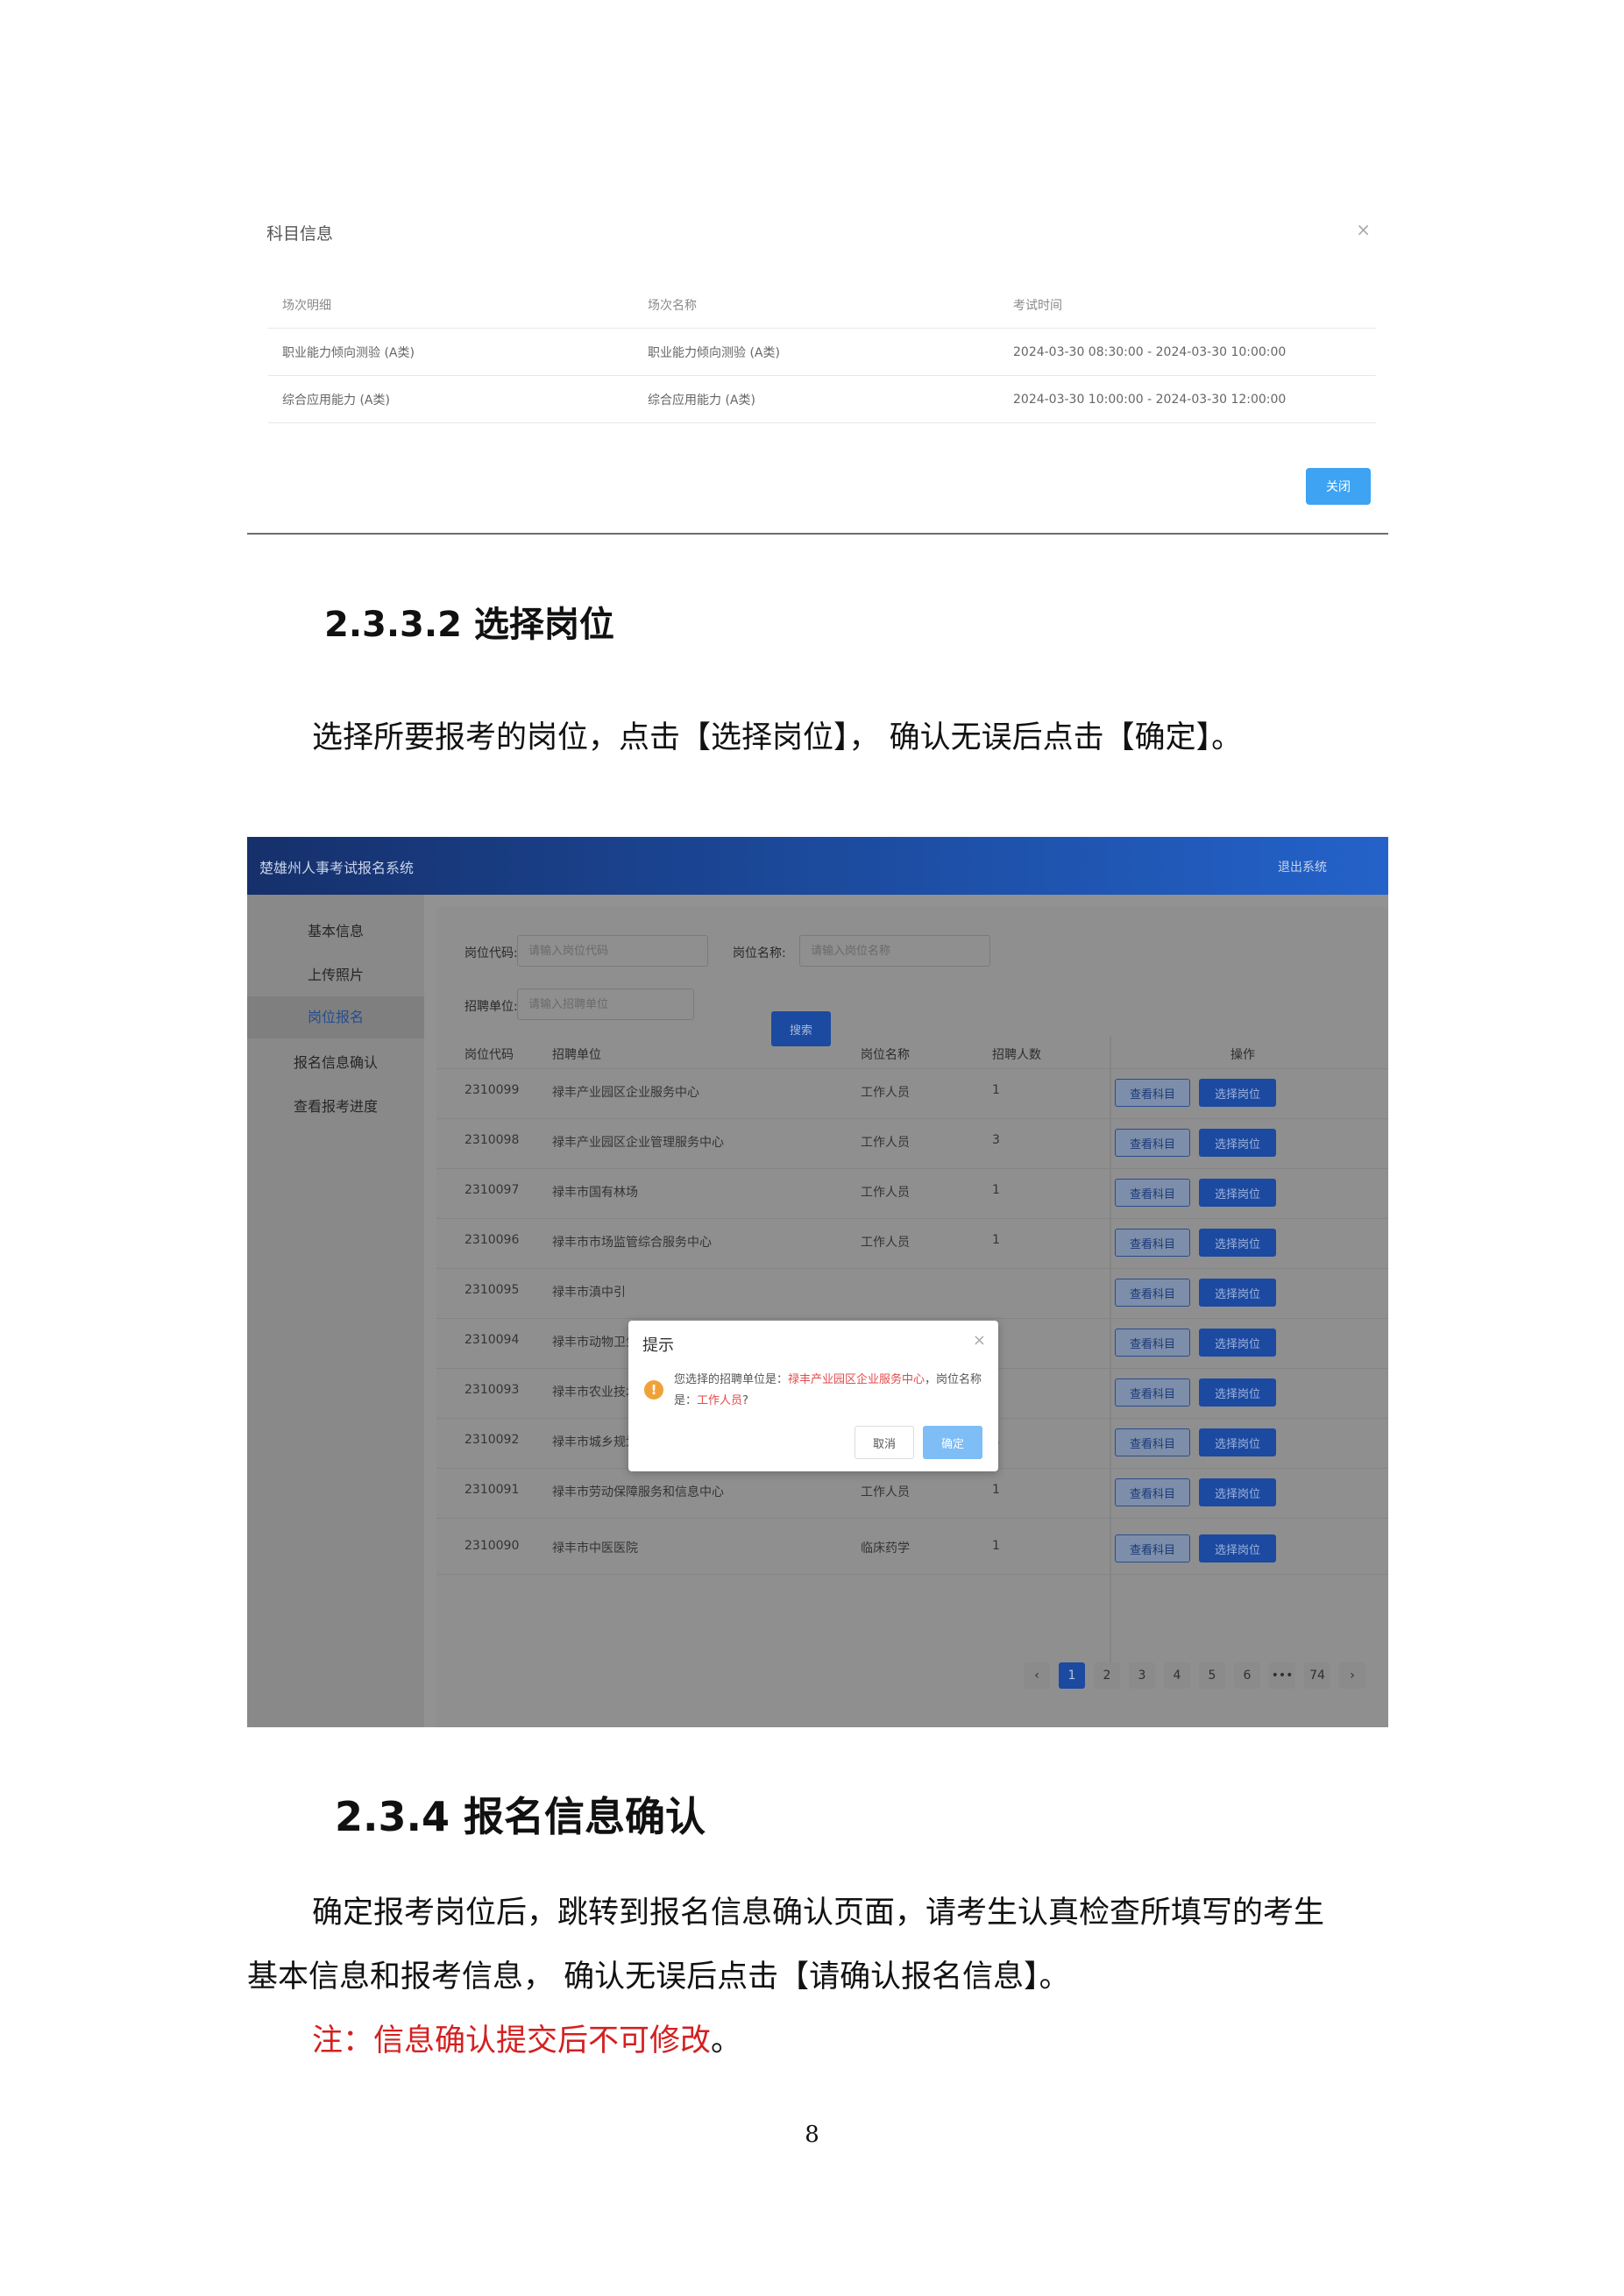 Image resolution: width=1624 pixels, height=2296 pixels. Describe the element at coordinates (912, 1493) in the screenshot. I see `table-row: 2310091 禄丰市劳动保障服务和信息中心 工作人员 1 查看科目 选择岗位` at that location.